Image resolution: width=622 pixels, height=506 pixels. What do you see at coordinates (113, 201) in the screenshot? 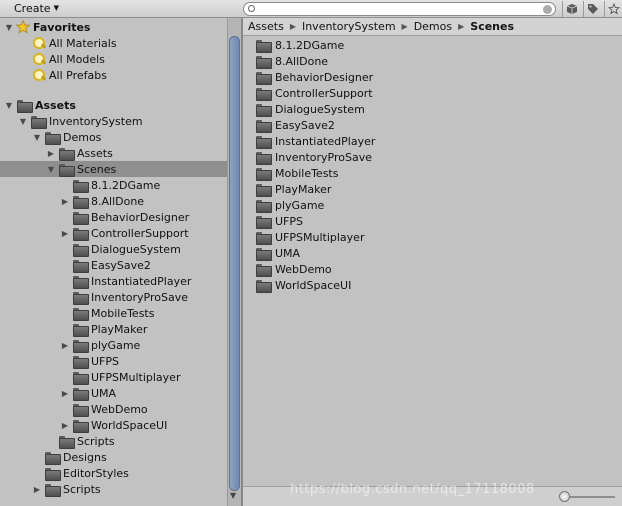
I see `tree-item: ▶ 8.AllDone` at bounding box center [113, 201].